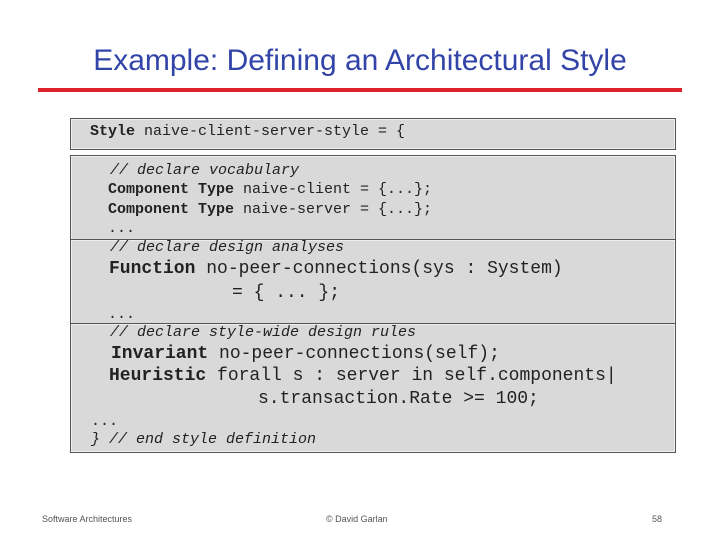  I want to click on code-line-client: Component Type naive-client = {...};, so click(270, 189).